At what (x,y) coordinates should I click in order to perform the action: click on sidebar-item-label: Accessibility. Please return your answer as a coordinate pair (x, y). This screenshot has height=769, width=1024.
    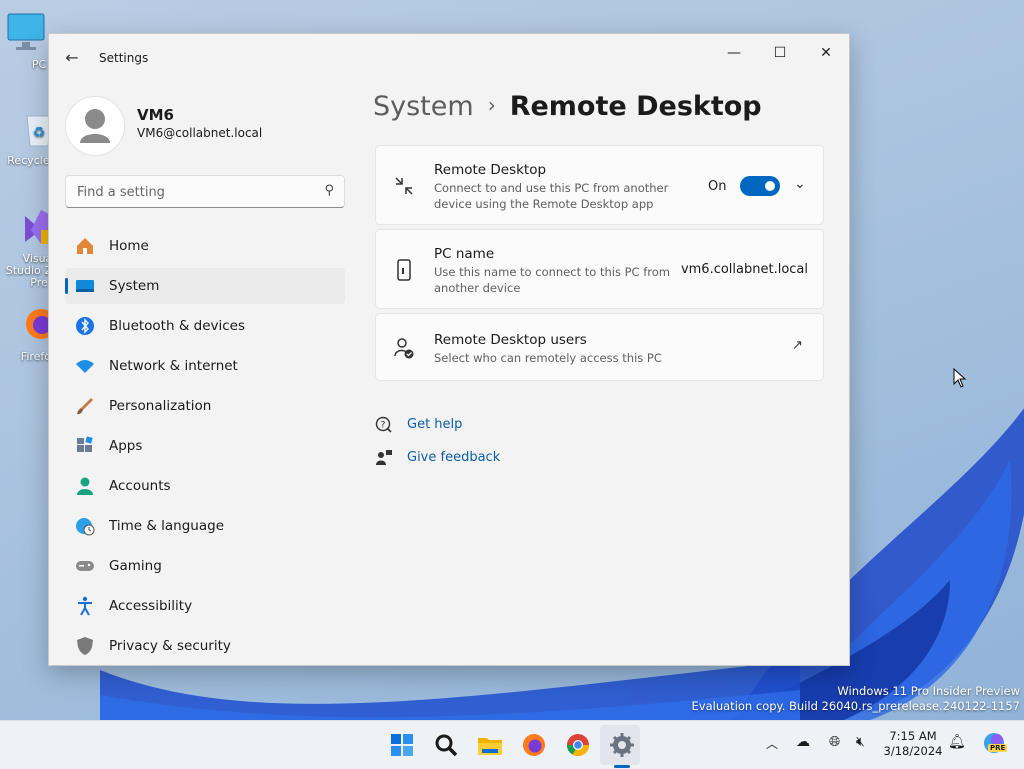
    Looking at the image, I should click on (151, 606).